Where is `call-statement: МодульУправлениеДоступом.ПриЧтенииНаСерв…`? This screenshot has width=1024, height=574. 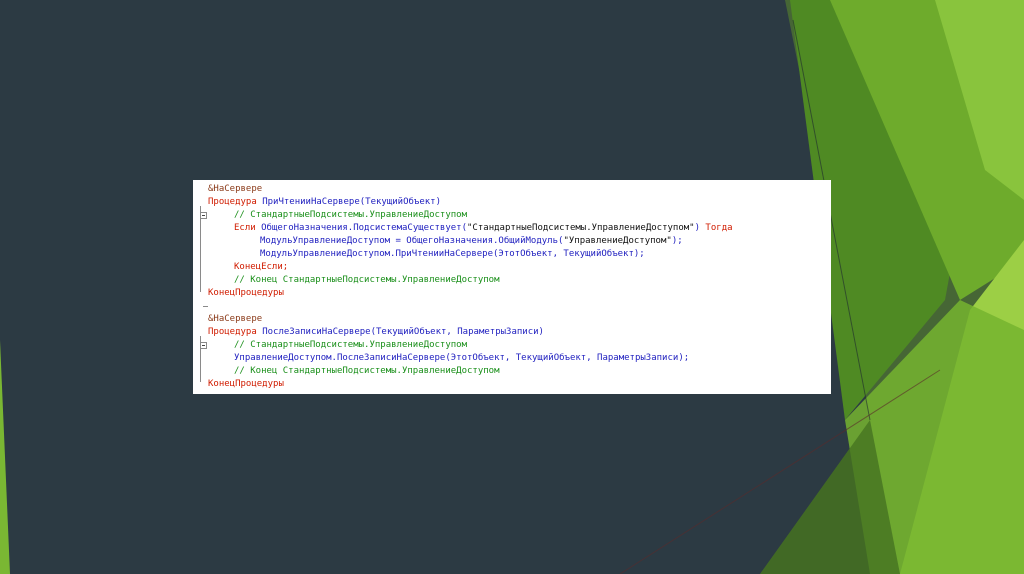
call-statement: МодульУправлениеДоступом.ПриЧтенииНаСерв… is located at coordinates (452, 254).